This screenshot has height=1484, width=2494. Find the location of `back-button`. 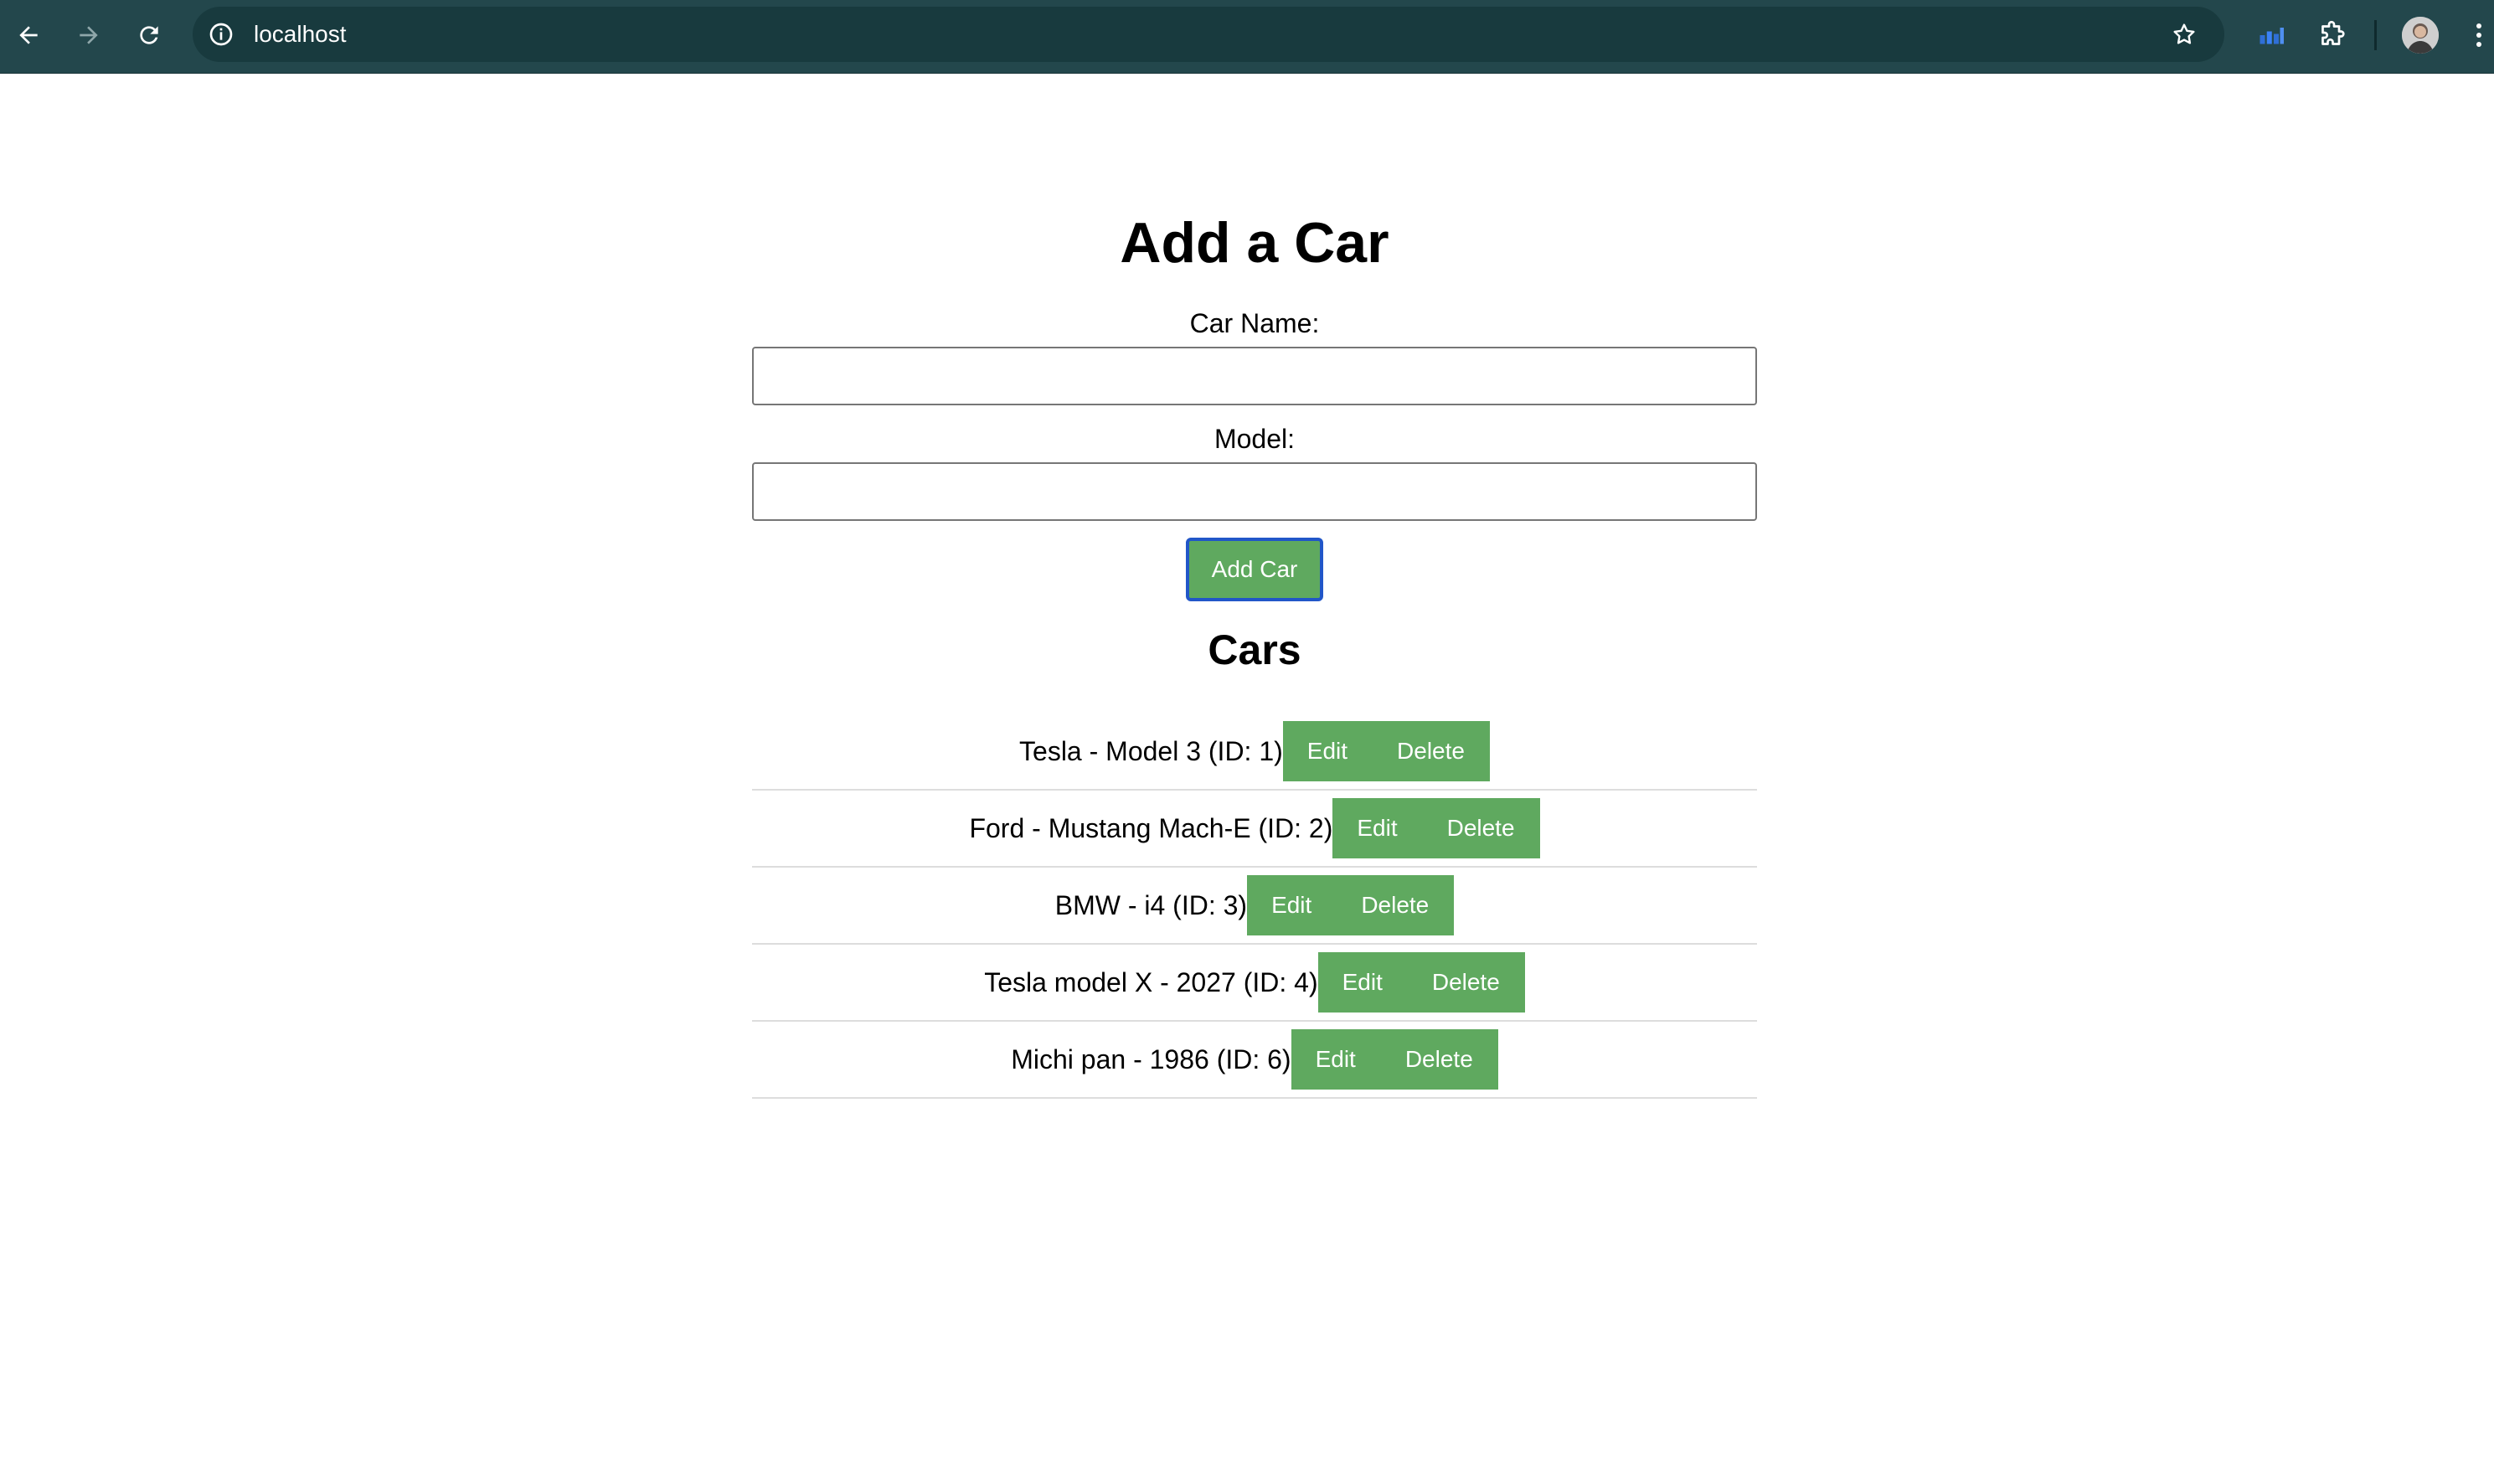

back-button is located at coordinates (29, 35).